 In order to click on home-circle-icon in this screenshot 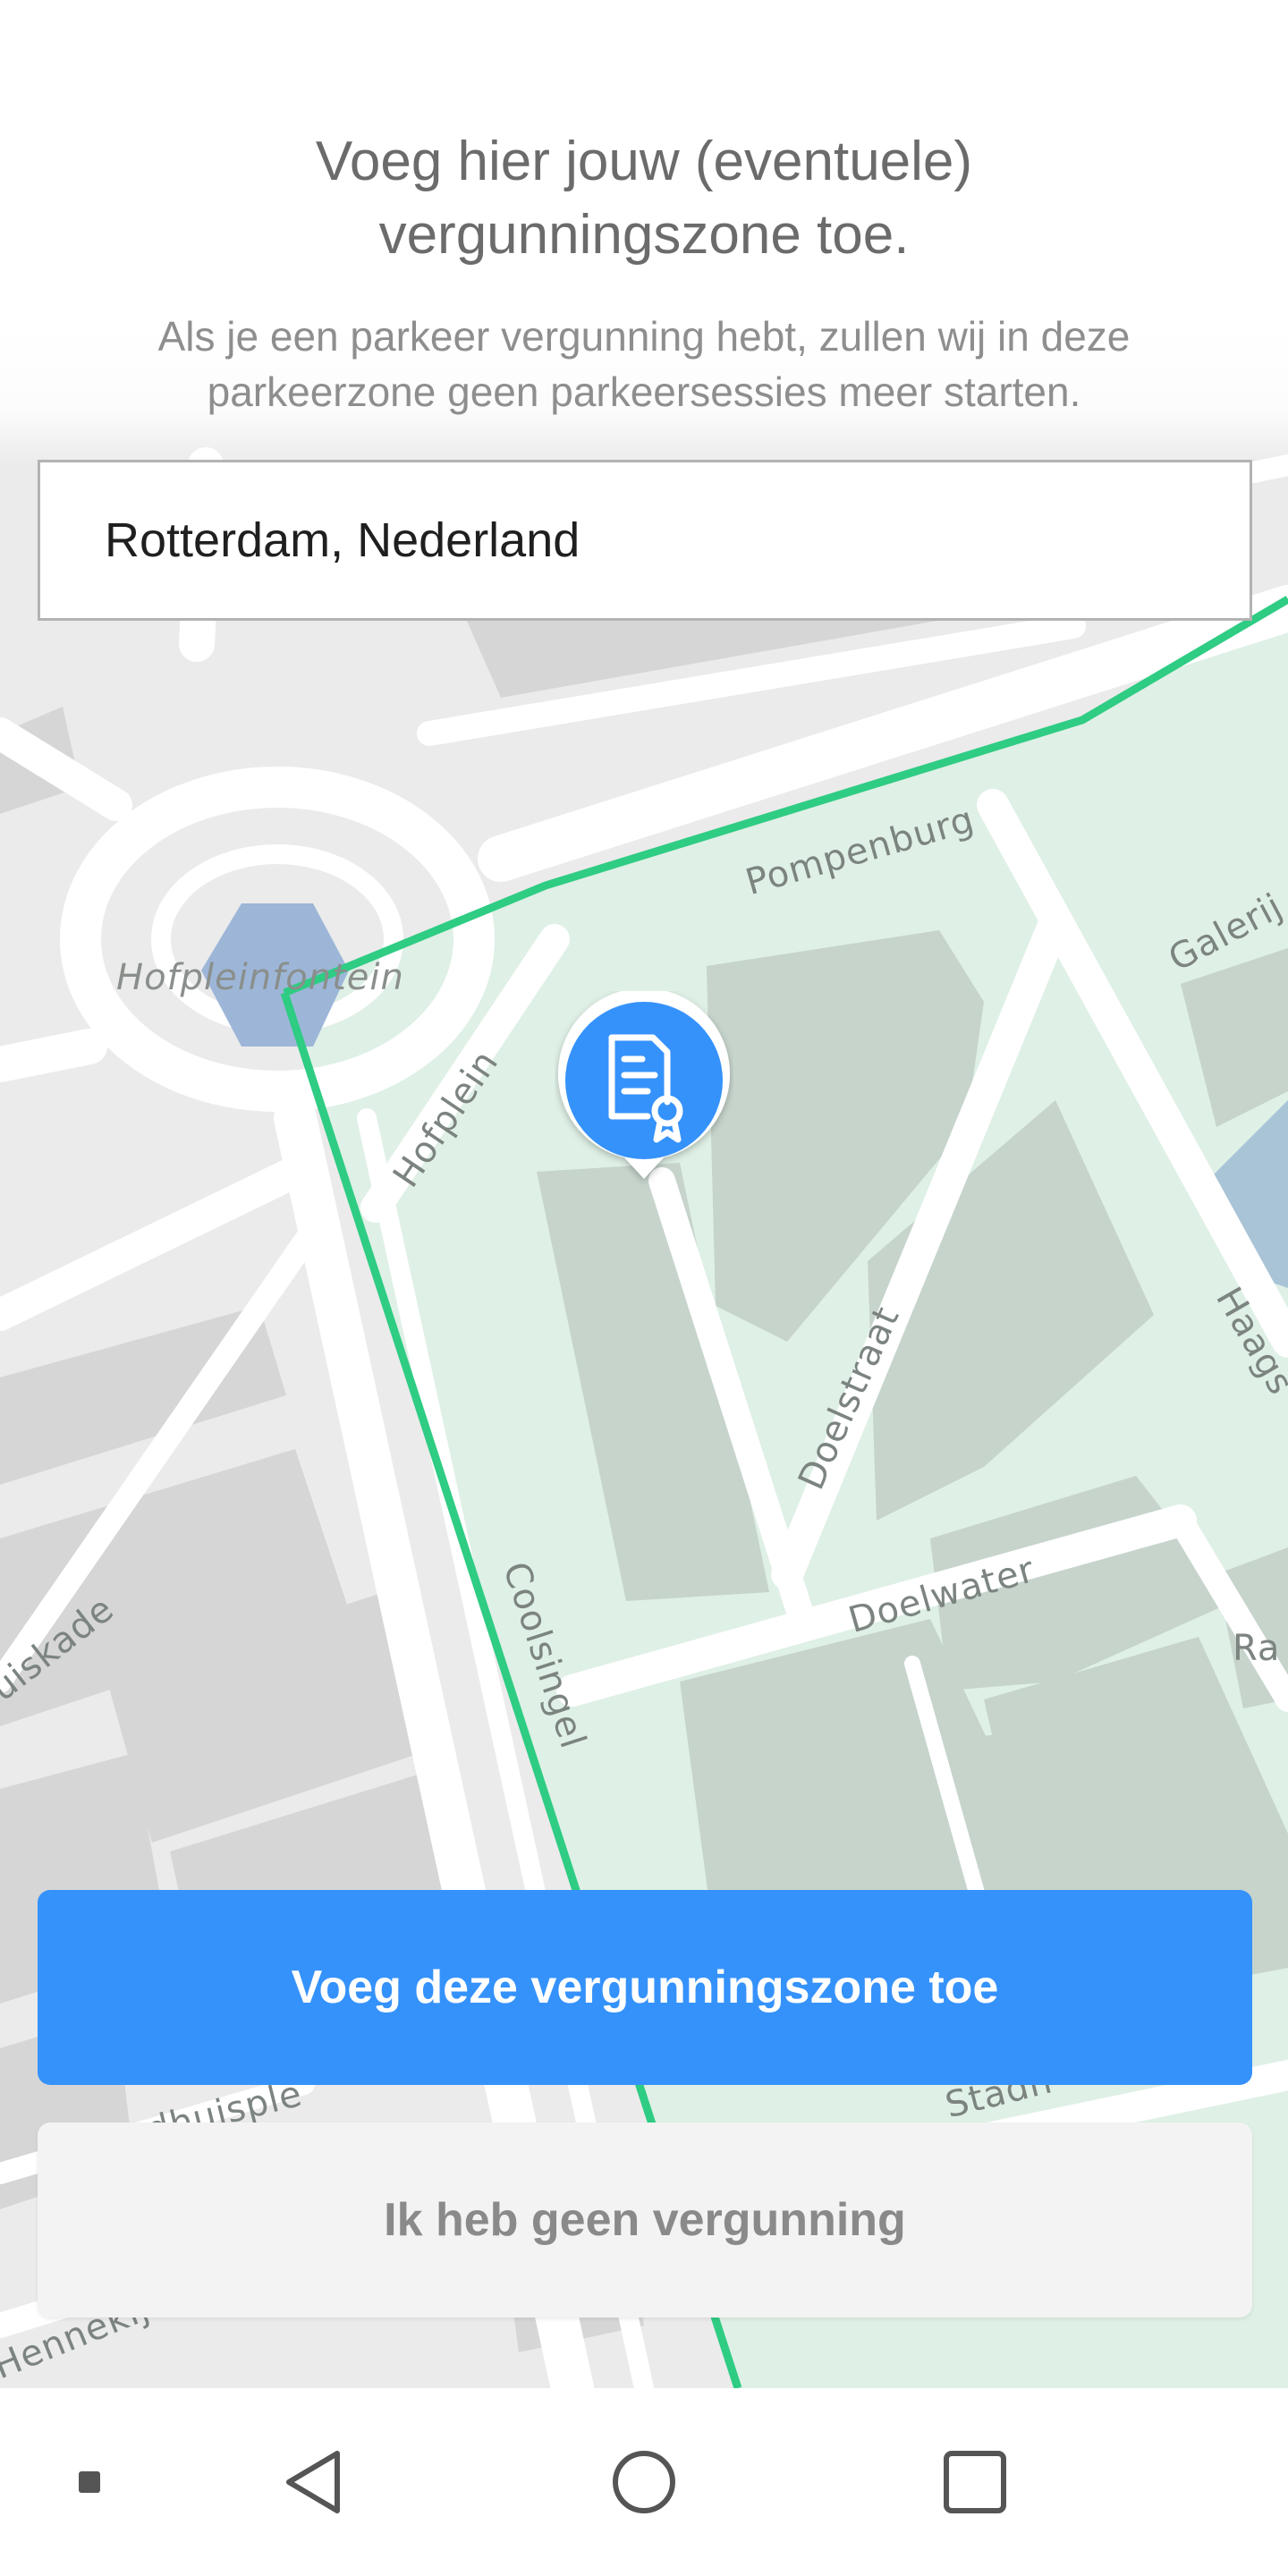, I will do `click(644, 2482)`.